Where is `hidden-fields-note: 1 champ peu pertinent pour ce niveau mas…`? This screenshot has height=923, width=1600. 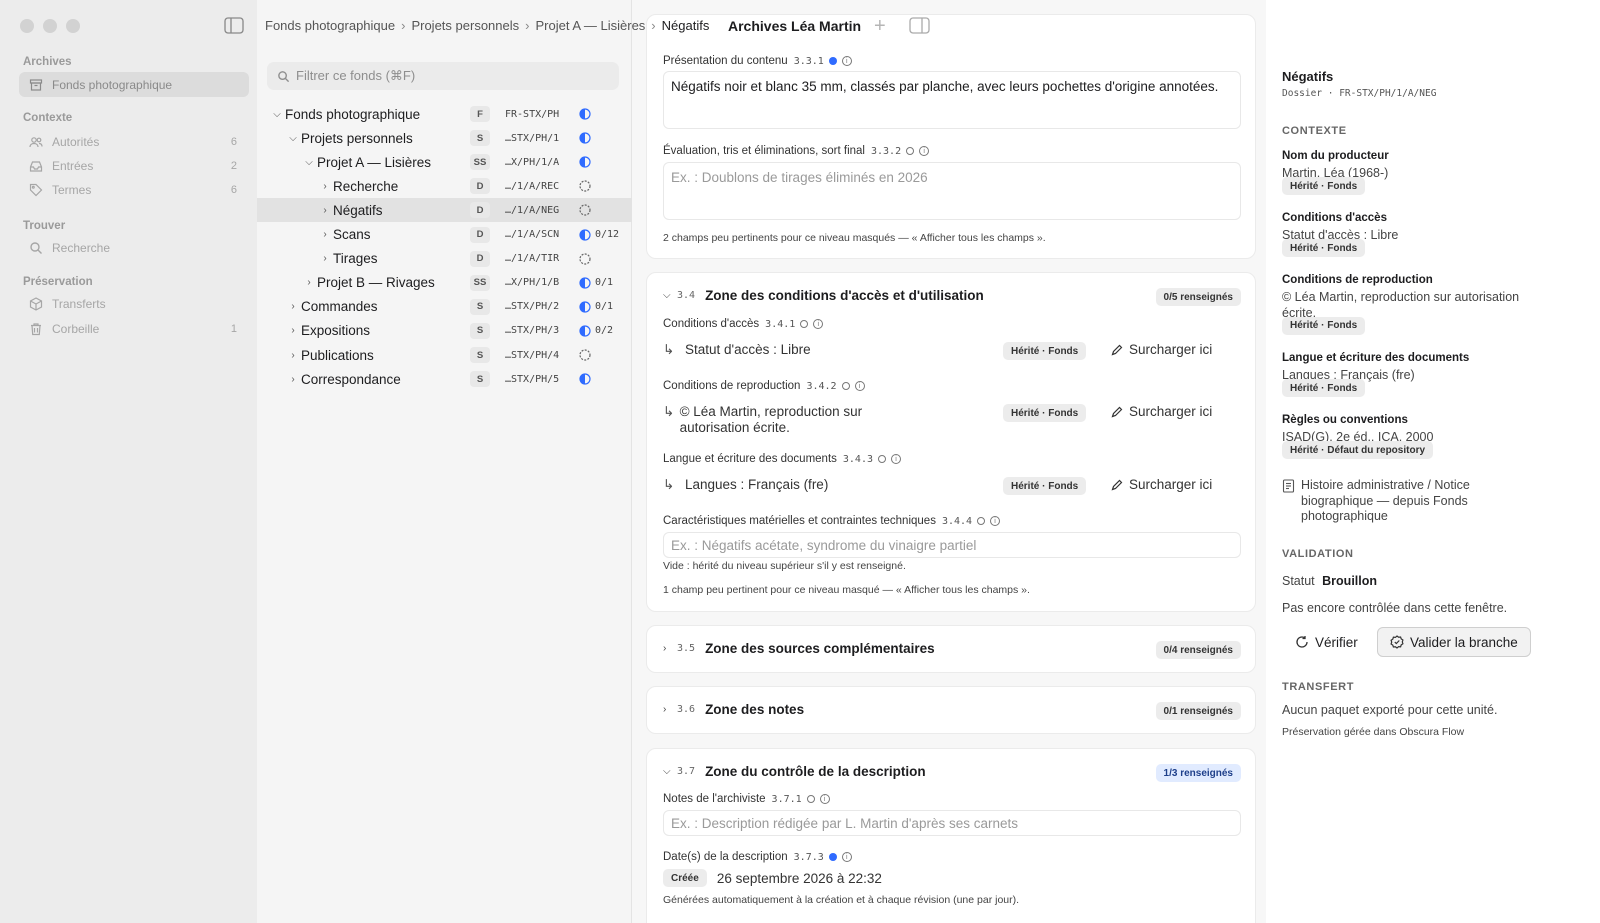
hidden-fields-note: 1 champ peu pertinent pour ce niveau mas… is located at coordinates (846, 590).